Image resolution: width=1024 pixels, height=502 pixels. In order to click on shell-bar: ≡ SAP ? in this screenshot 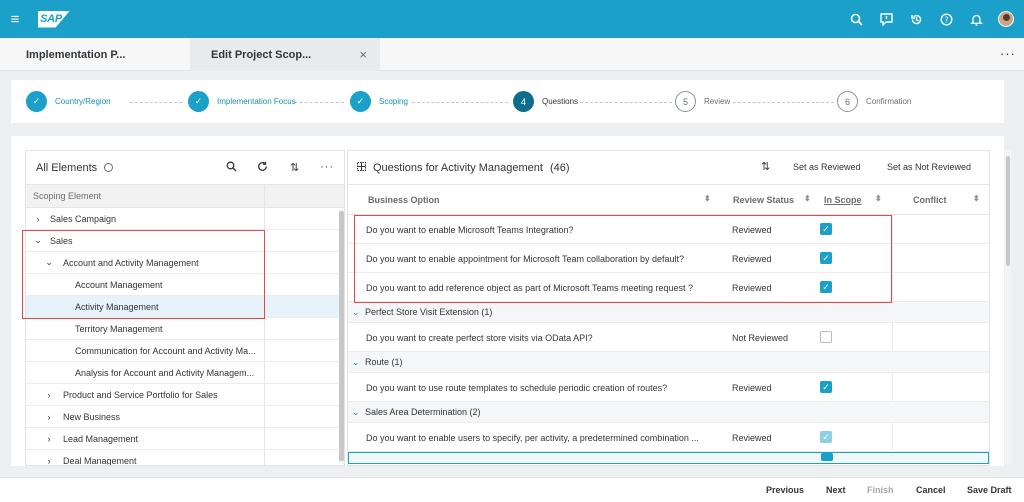, I will do `click(512, 19)`.